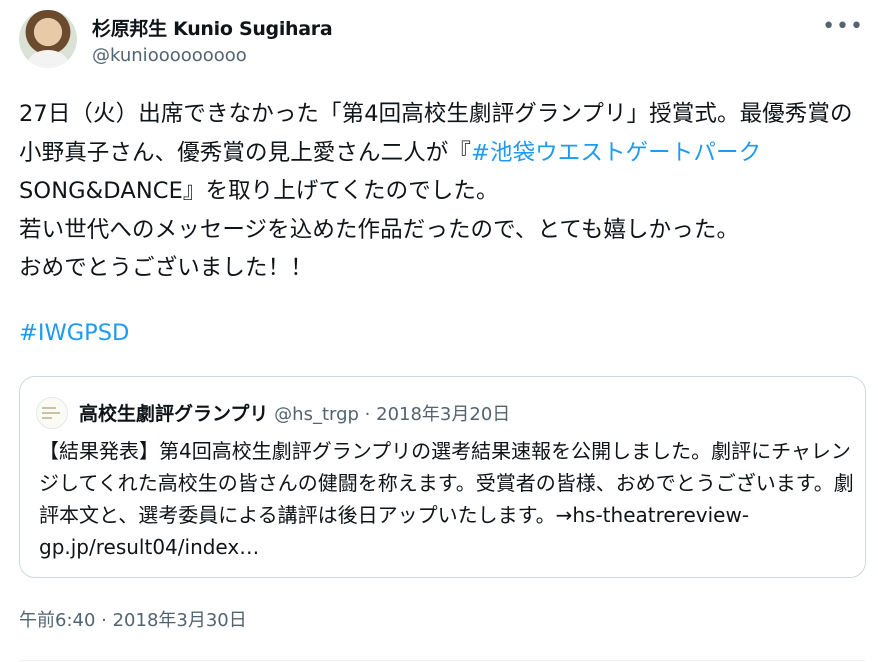 Image resolution: width=878 pixels, height=662 pixels. I want to click on hashtag-link-ikebukuro: #池袋ウエストゲートパーク, so click(616, 153).